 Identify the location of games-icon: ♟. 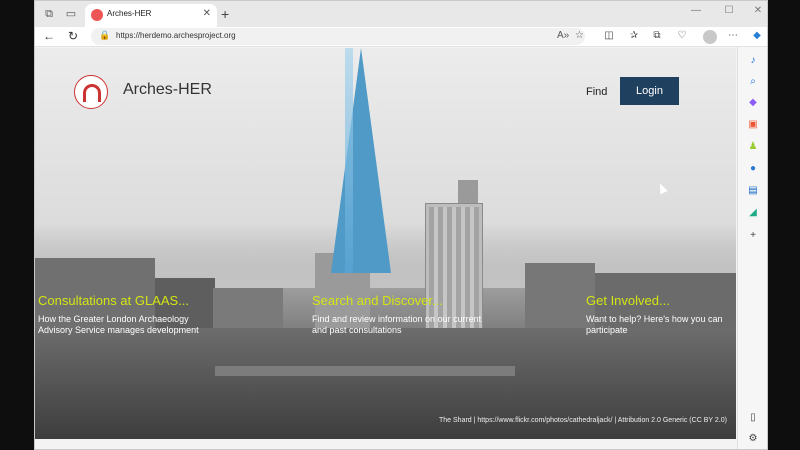
(753, 147).